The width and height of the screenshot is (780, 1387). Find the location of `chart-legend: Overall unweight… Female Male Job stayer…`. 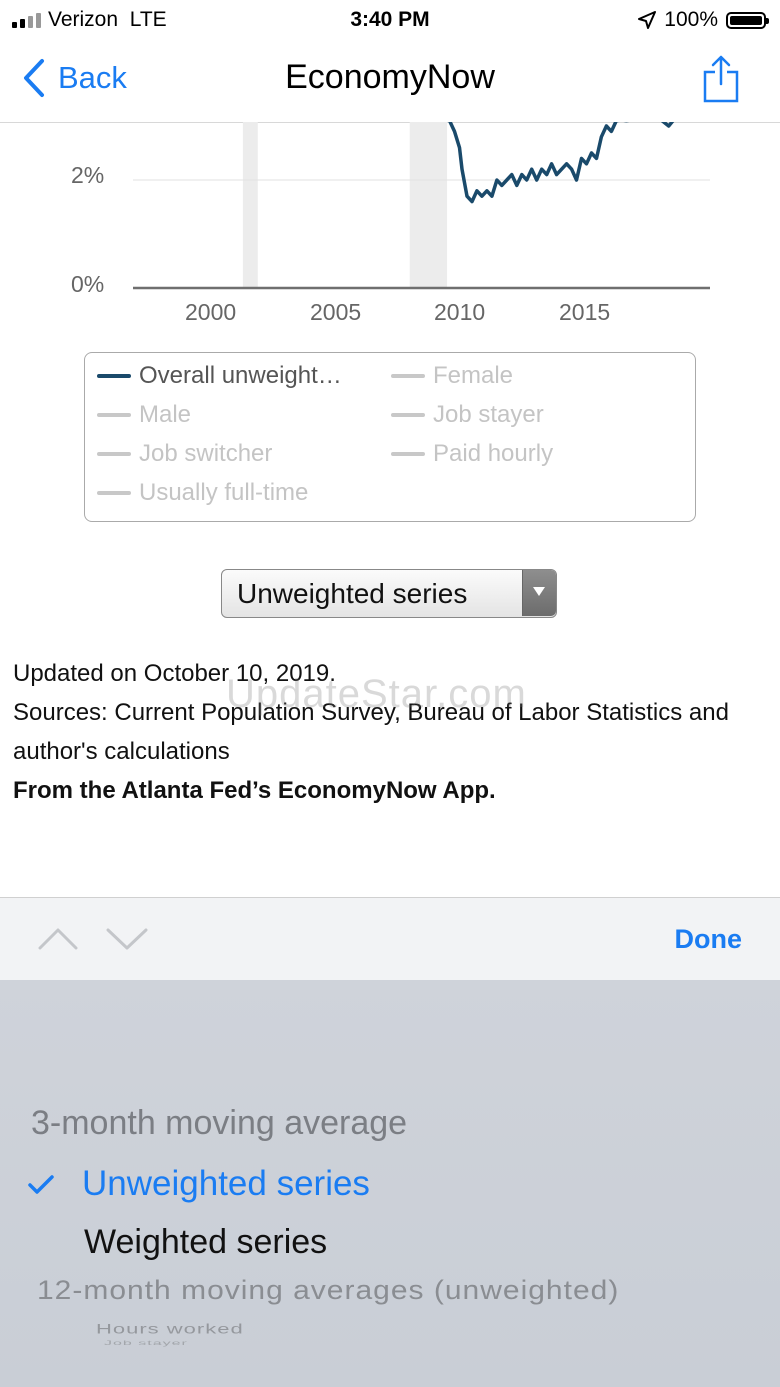

chart-legend: Overall unweight… Female Male Job stayer… is located at coordinates (390, 437).